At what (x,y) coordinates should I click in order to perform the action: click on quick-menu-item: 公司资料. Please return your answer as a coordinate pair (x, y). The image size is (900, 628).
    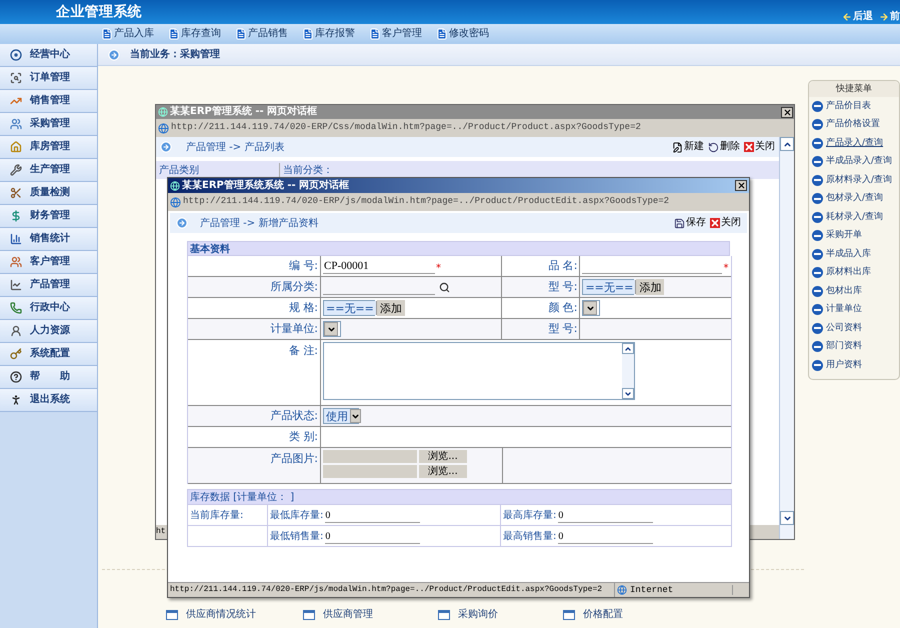
    Looking at the image, I should click on (854, 328).